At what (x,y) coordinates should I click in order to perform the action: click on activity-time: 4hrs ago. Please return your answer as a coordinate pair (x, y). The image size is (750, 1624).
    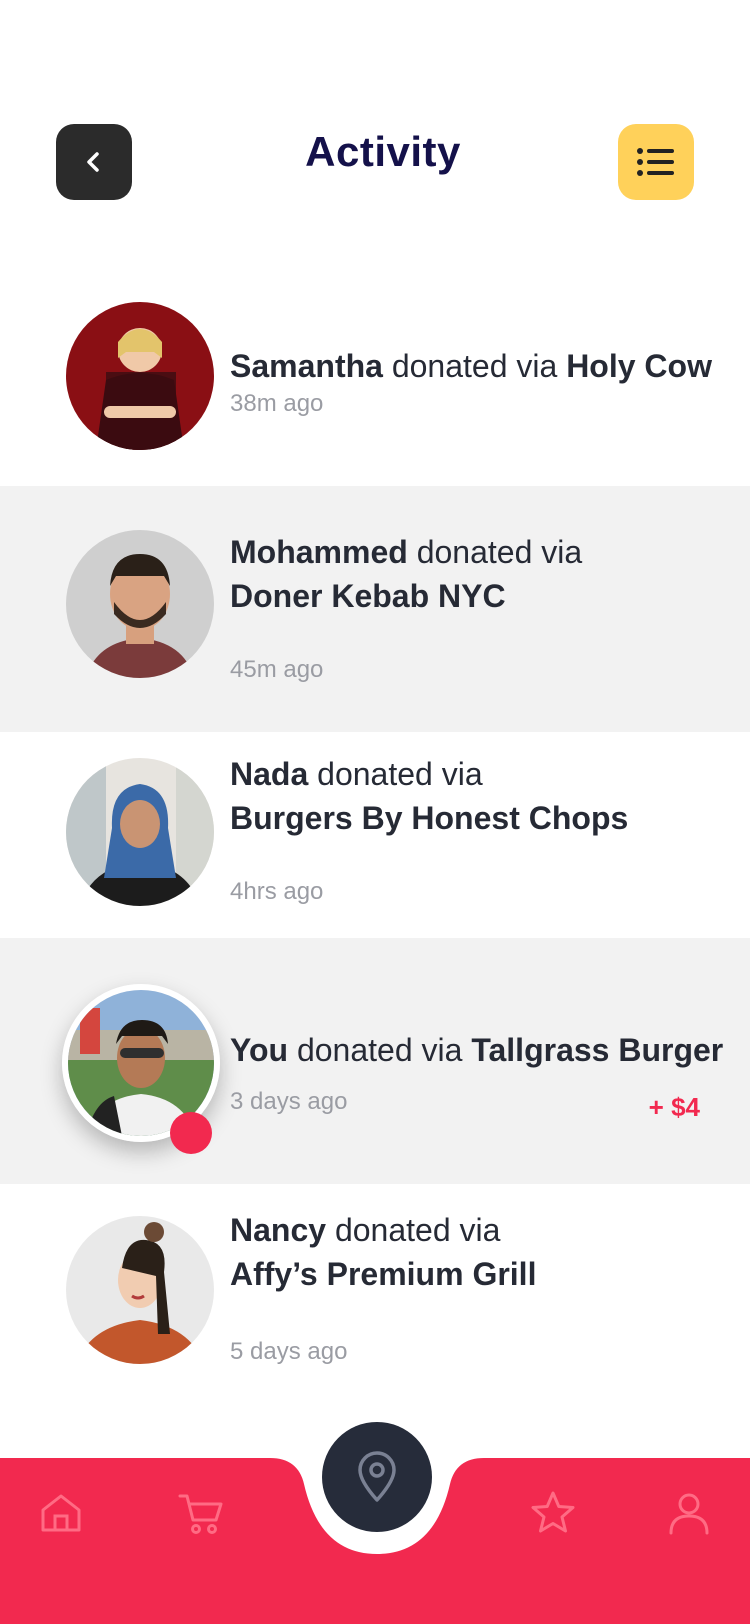
    Looking at the image, I should click on (277, 891).